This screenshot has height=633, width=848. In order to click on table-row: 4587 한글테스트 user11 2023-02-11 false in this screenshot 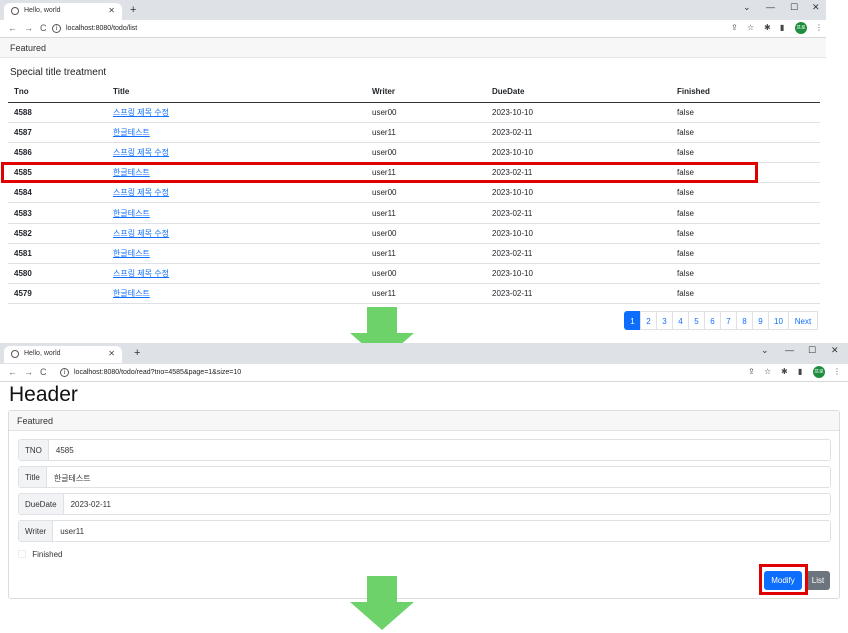, I will do `click(414, 132)`.